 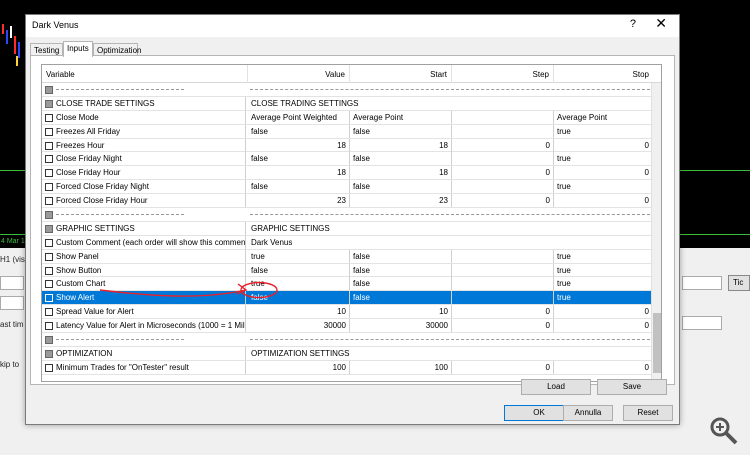 I want to click on parameter-row: Close Friday Hour 18 18 0 0, so click(x=347, y=173).